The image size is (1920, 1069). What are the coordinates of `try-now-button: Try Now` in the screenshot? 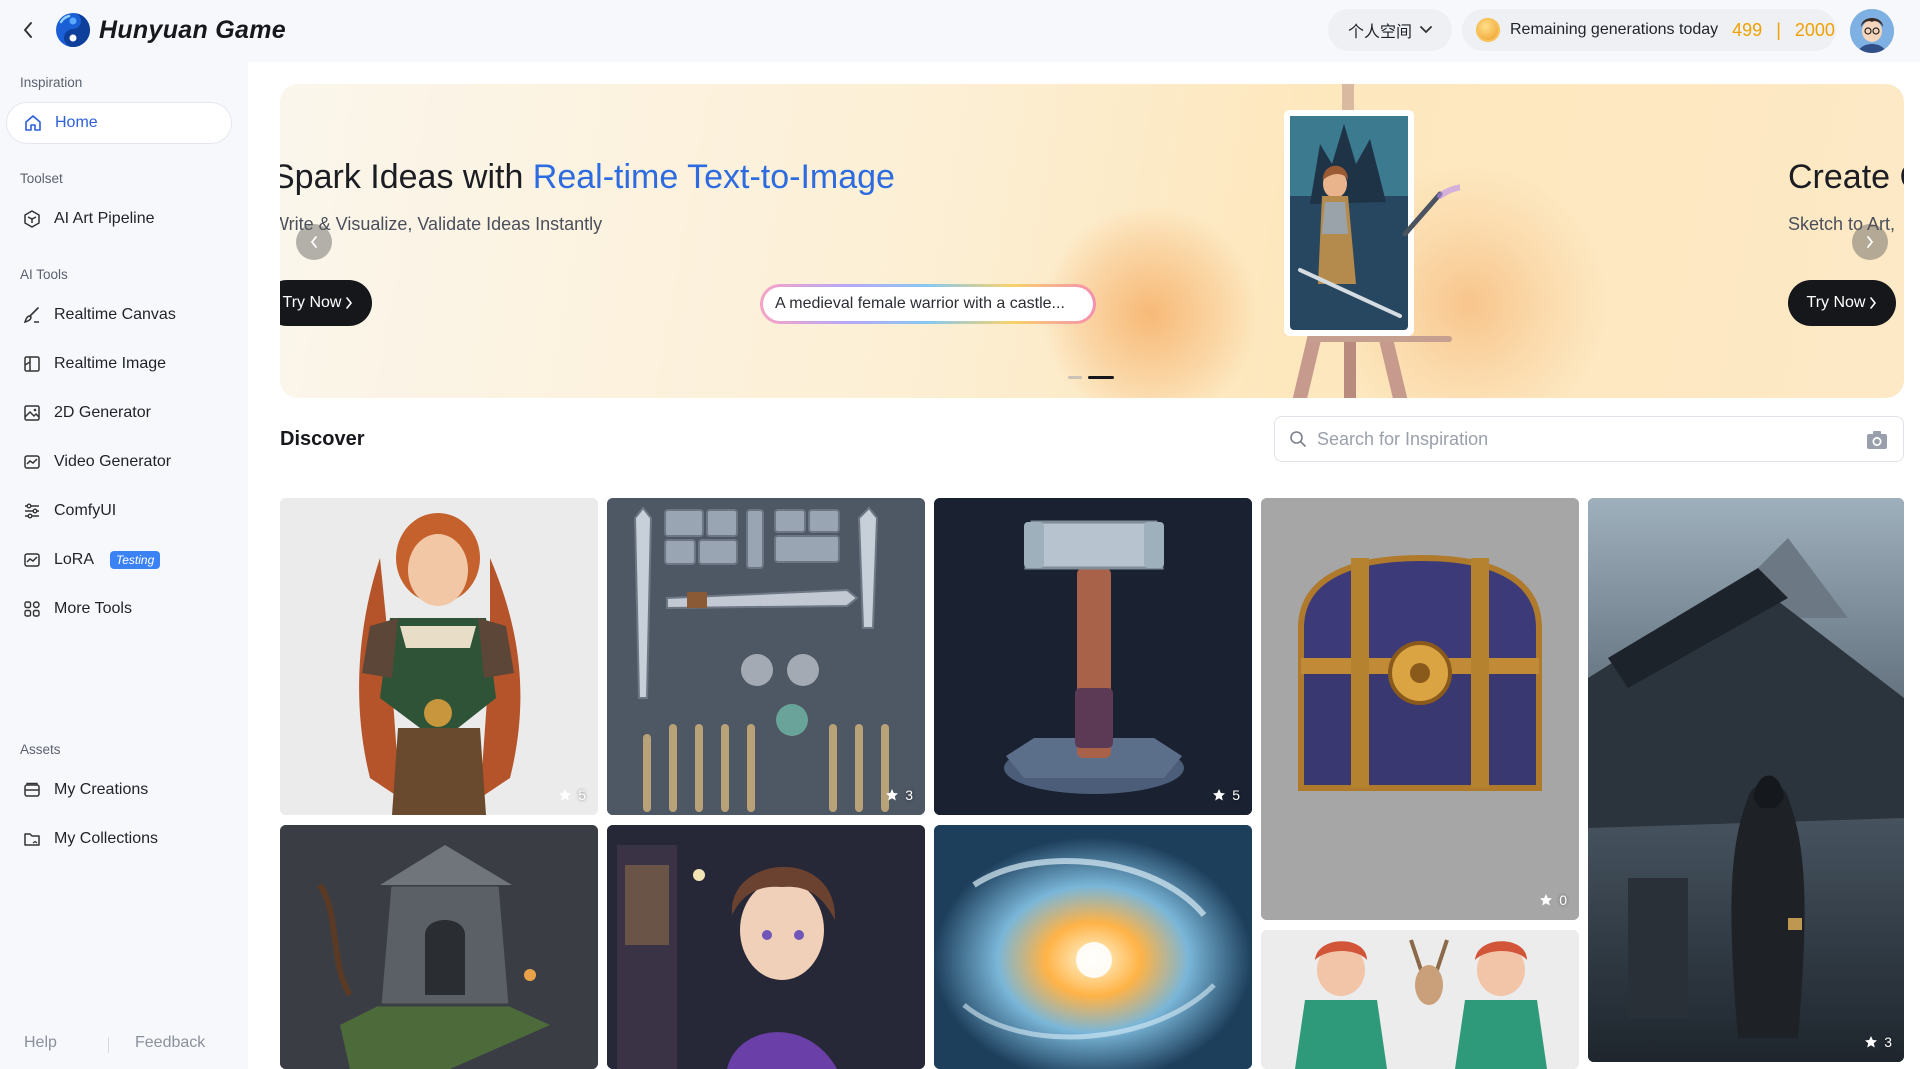 It's located at (326, 303).